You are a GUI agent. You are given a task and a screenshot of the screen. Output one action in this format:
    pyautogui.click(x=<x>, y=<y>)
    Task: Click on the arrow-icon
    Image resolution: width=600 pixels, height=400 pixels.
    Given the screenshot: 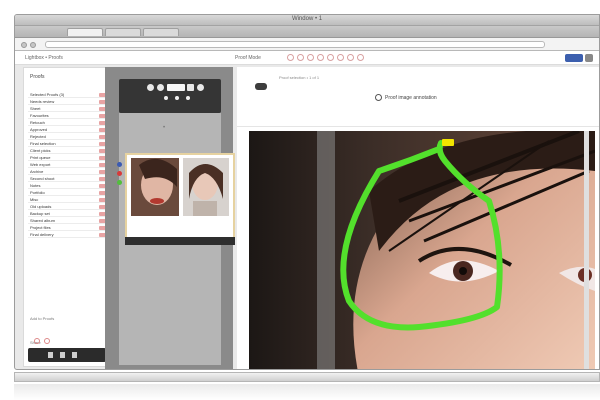 What is the action you would take?
    pyautogui.click(x=320, y=57)
    